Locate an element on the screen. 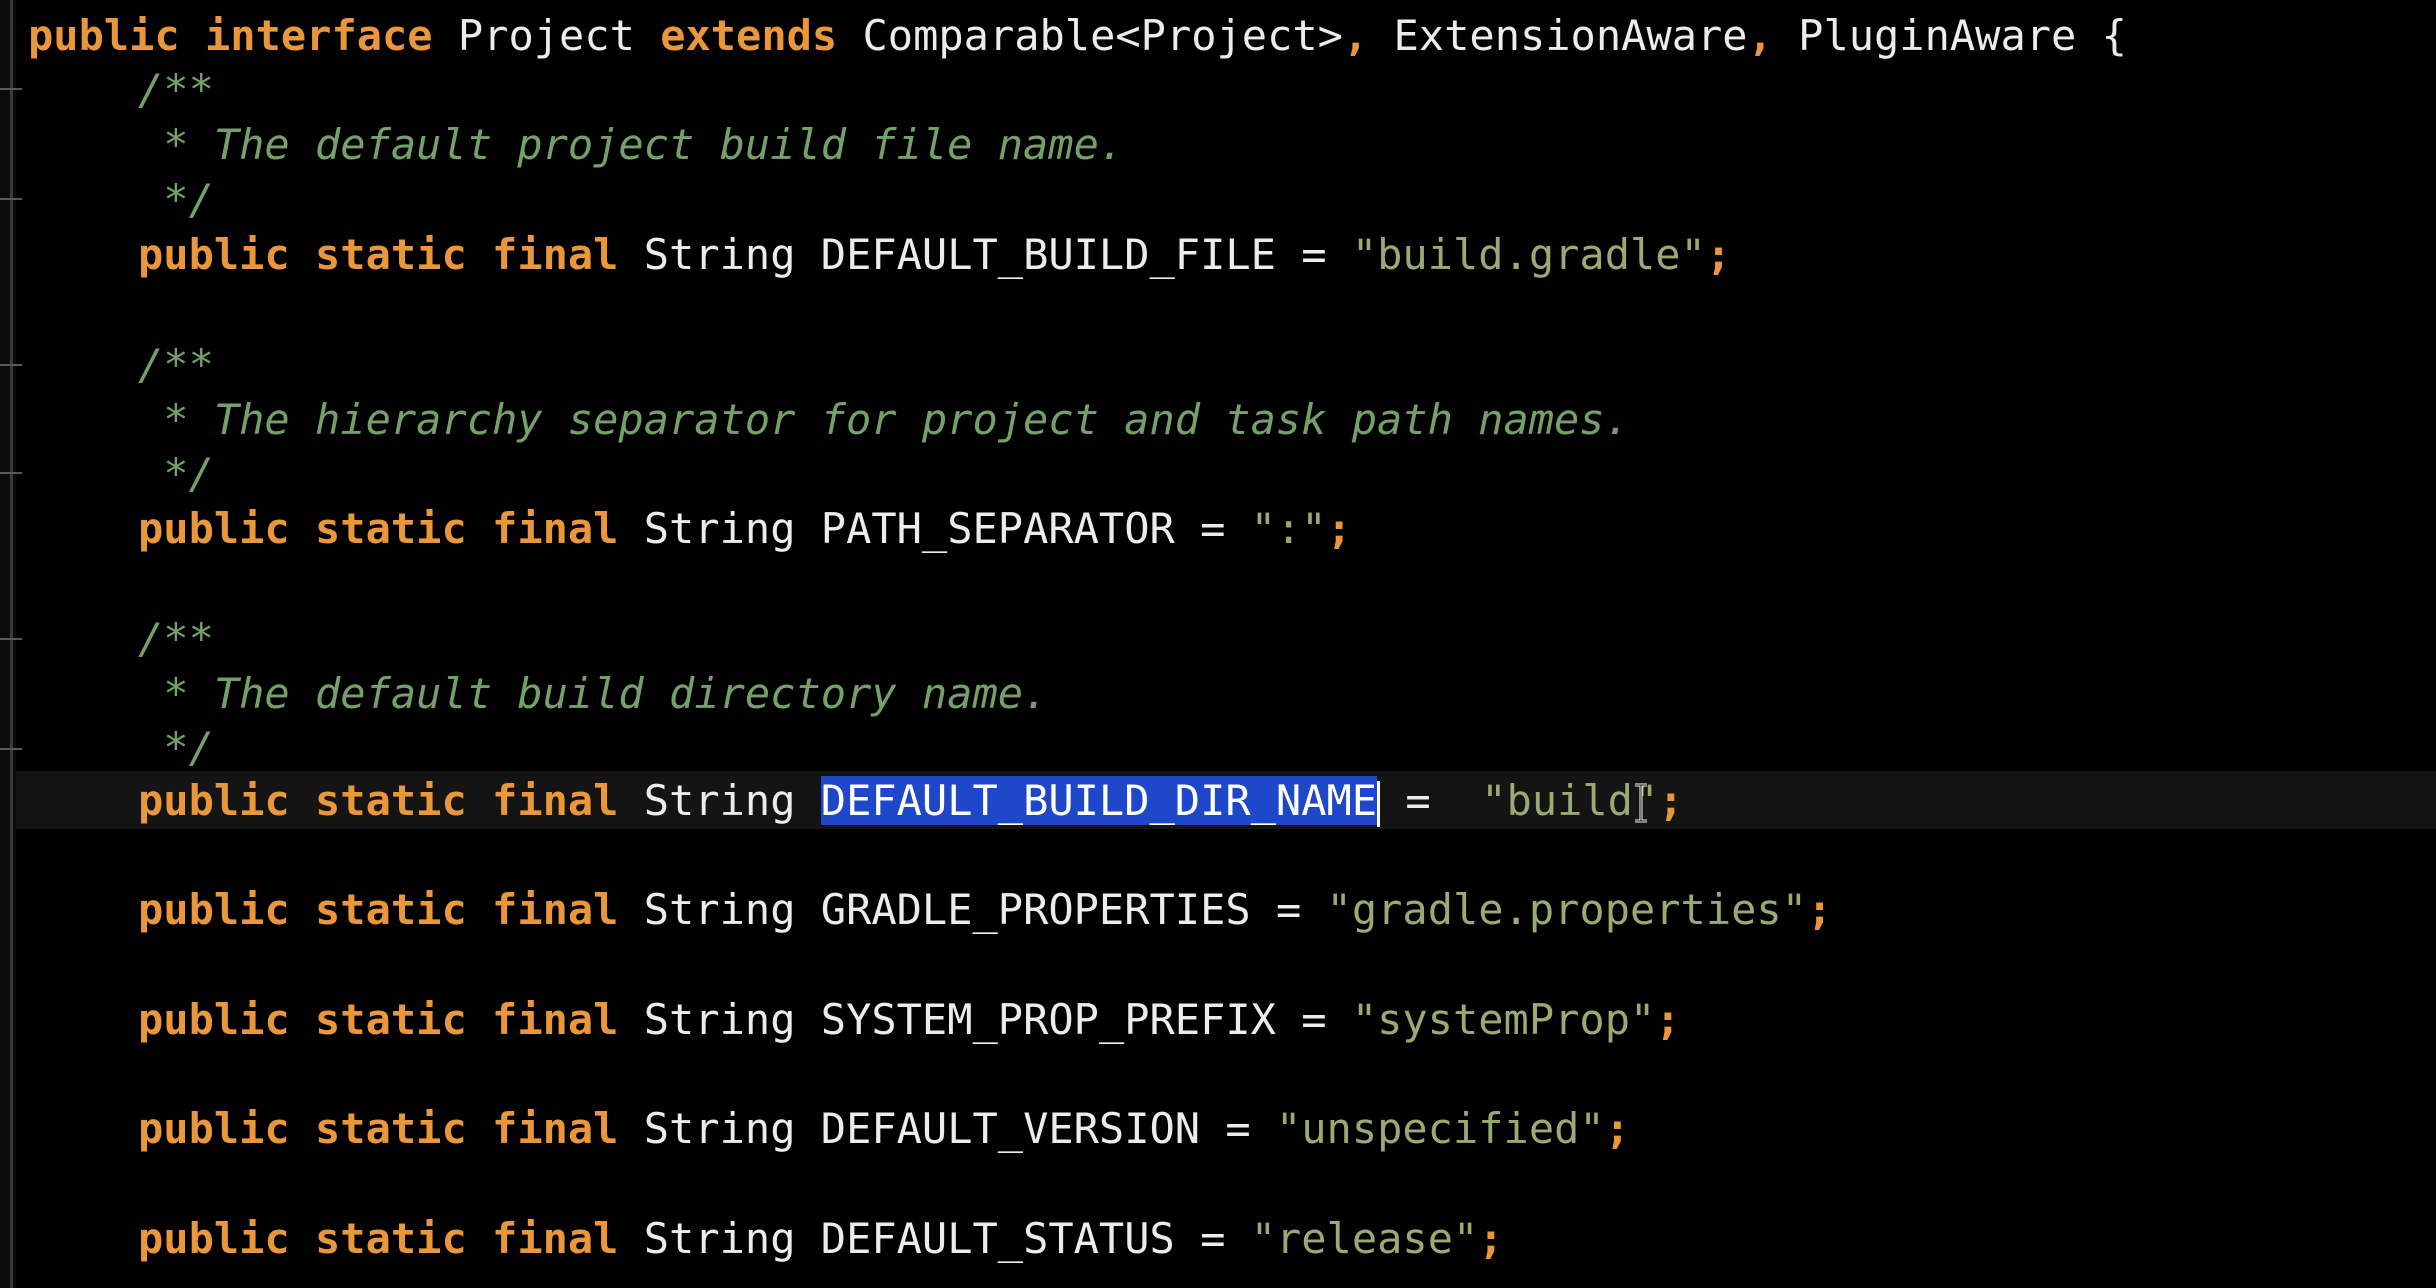  supertype: Comparable<Project> is located at coordinates (1102, 35).